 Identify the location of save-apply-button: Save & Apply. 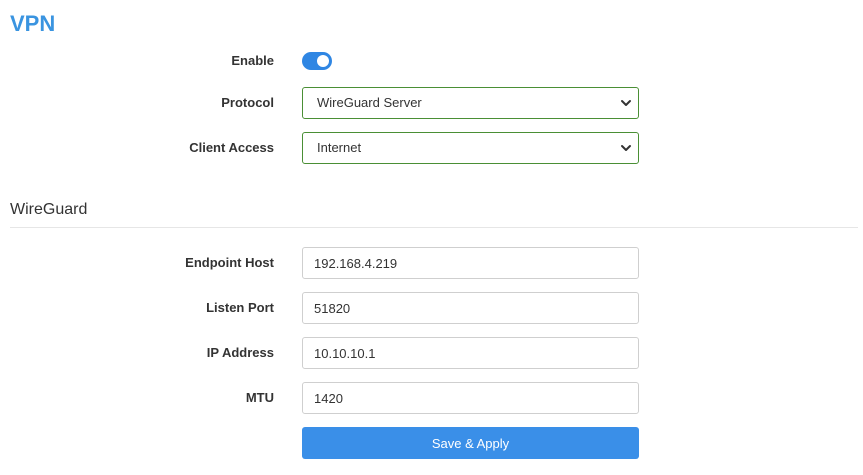
(470, 443).